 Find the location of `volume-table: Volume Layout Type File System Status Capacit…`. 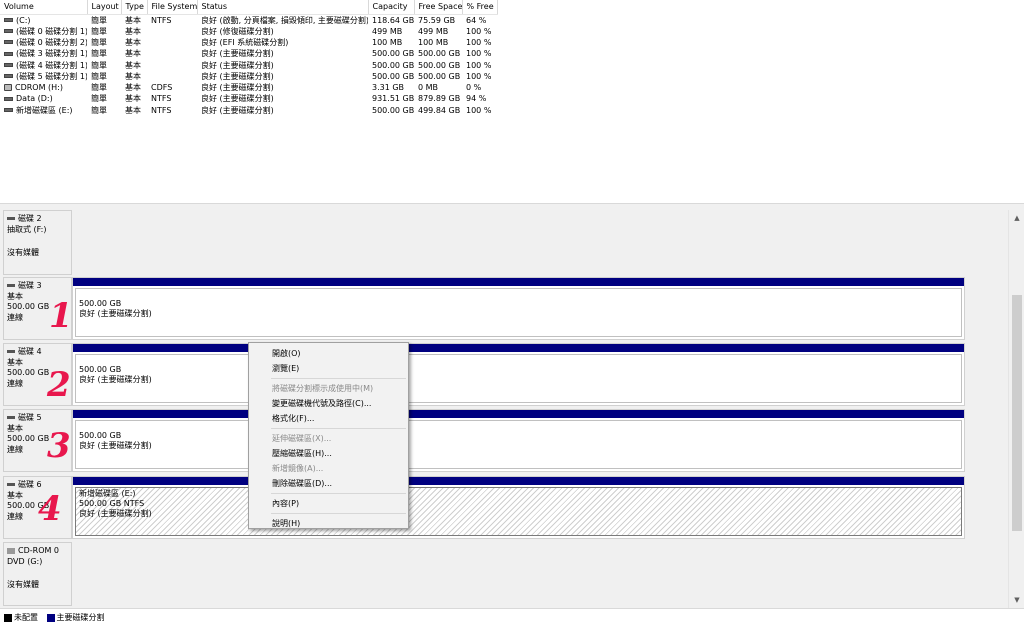

volume-table: Volume Layout Type File System Status Capacit… is located at coordinates (249, 58).